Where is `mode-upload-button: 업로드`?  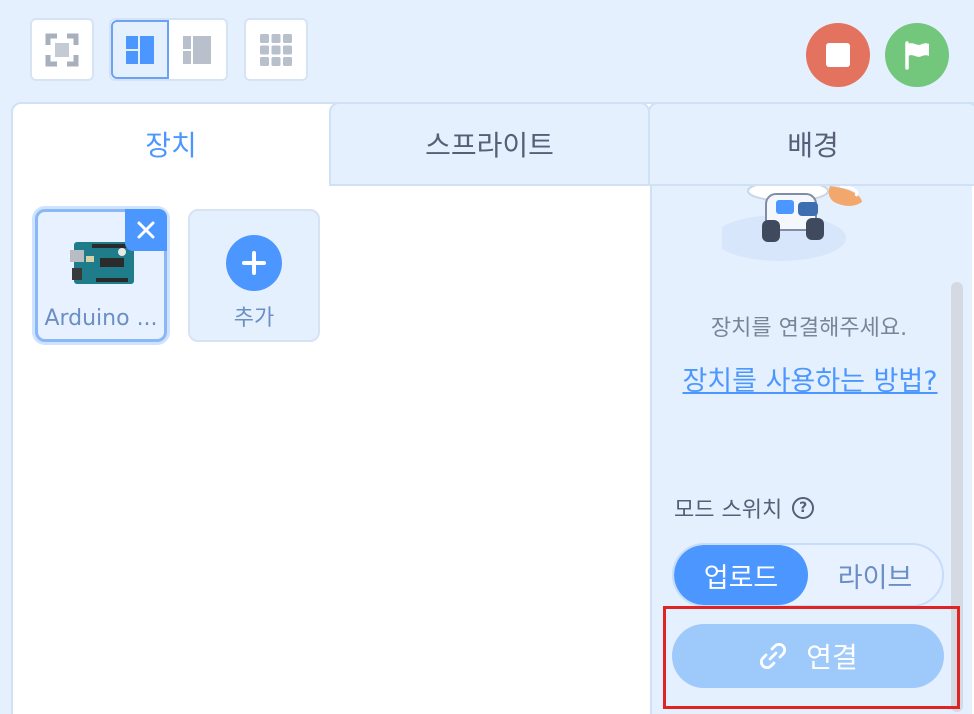
mode-upload-button: 업로드 is located at coordinates (741, 575).